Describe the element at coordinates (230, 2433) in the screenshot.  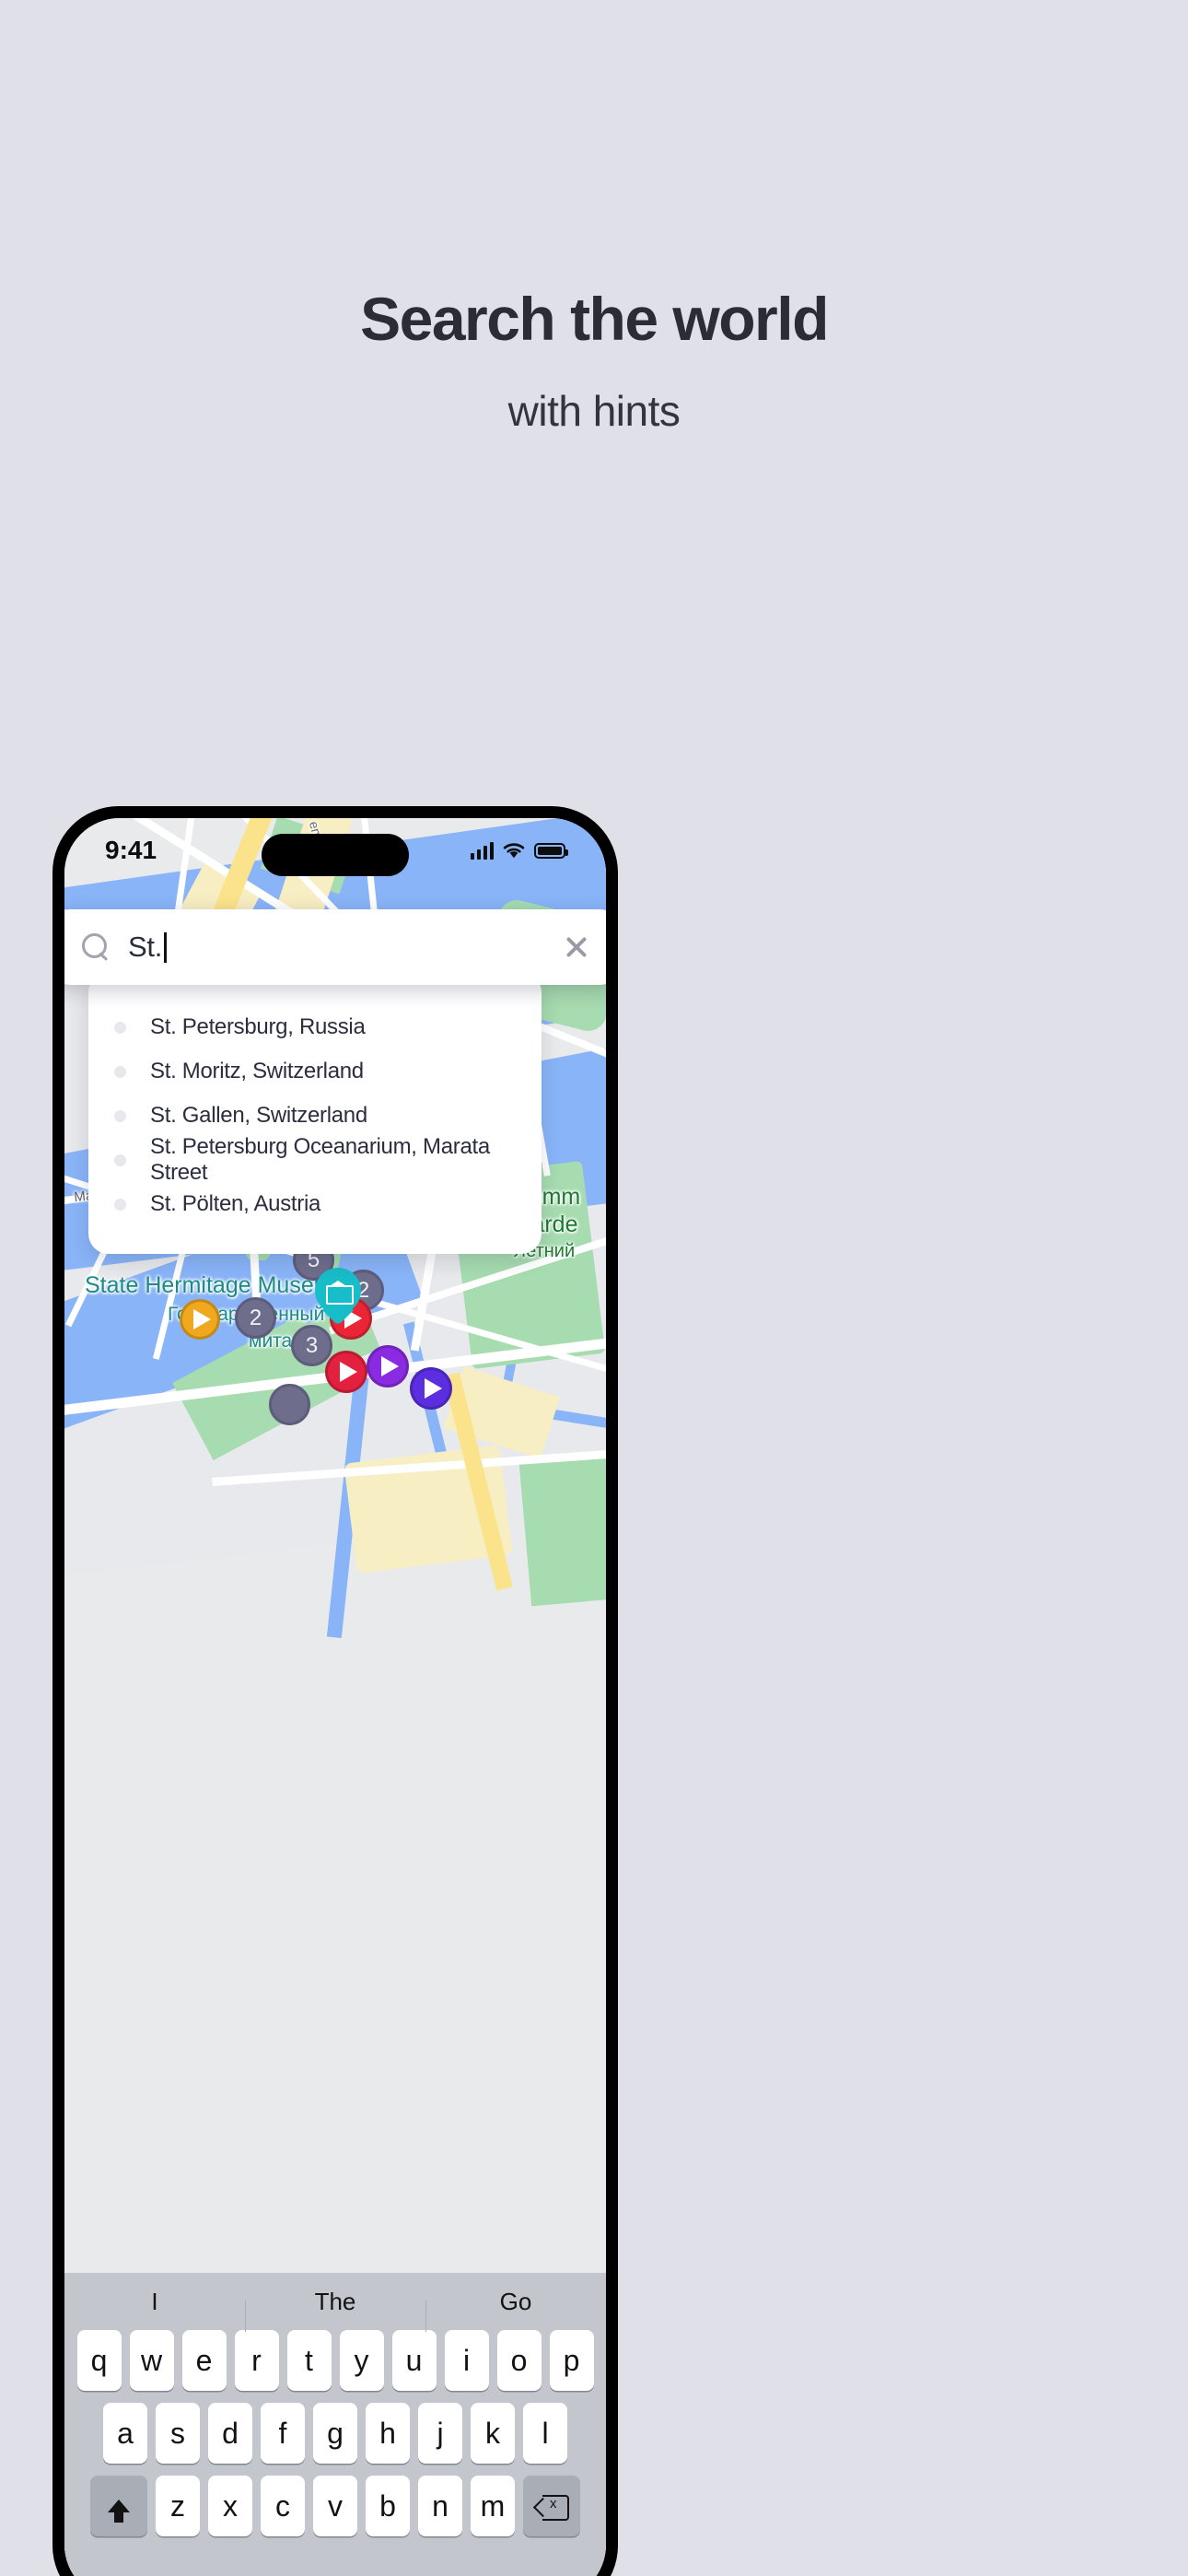
I see `key-d: d` at that location.